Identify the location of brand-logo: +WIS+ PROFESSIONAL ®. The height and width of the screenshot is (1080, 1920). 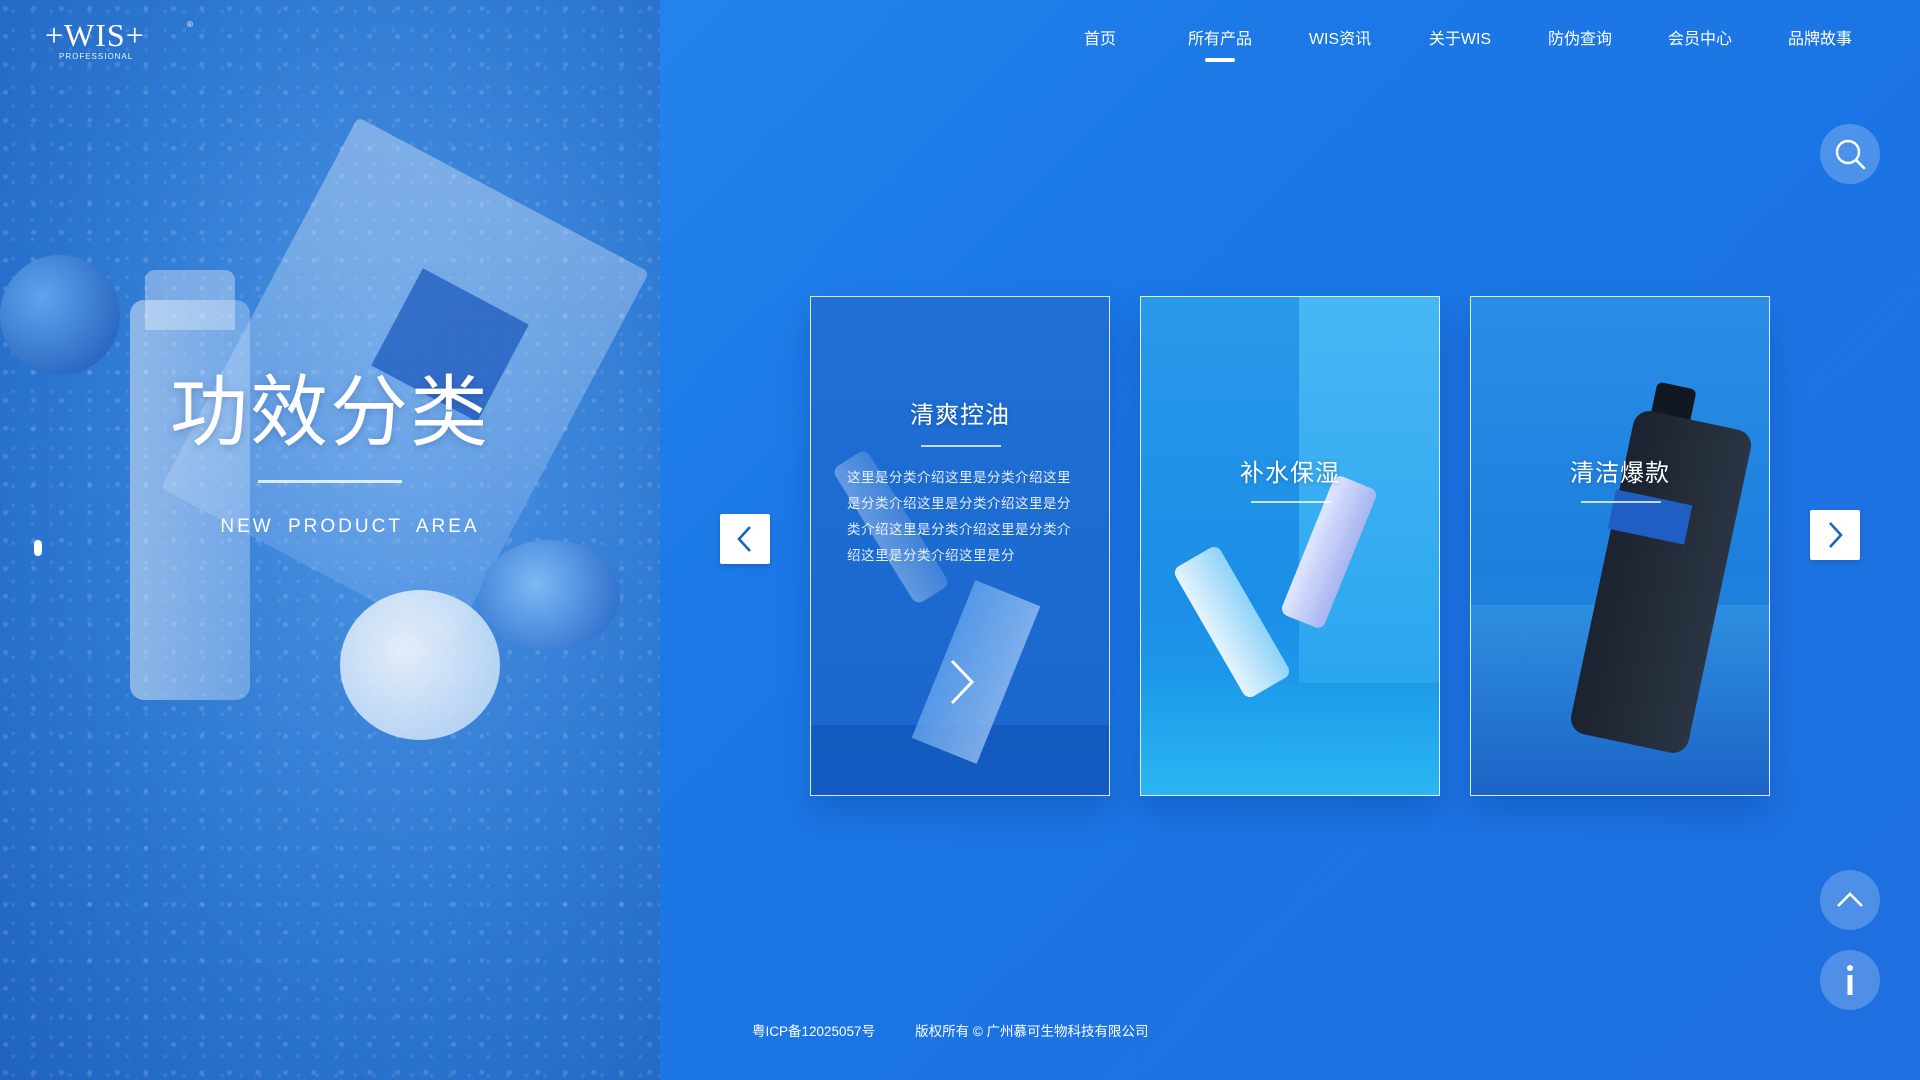
(119, 42).